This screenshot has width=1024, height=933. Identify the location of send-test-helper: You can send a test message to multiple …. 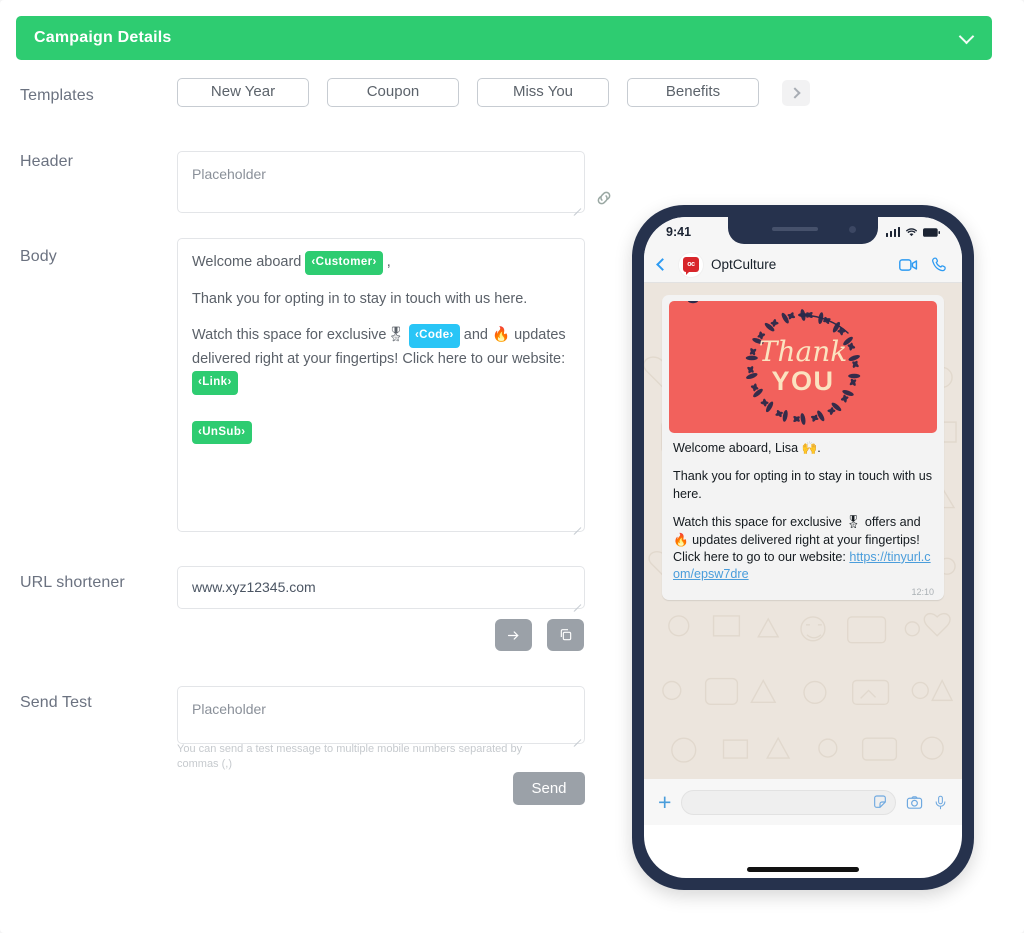
(350, 756).